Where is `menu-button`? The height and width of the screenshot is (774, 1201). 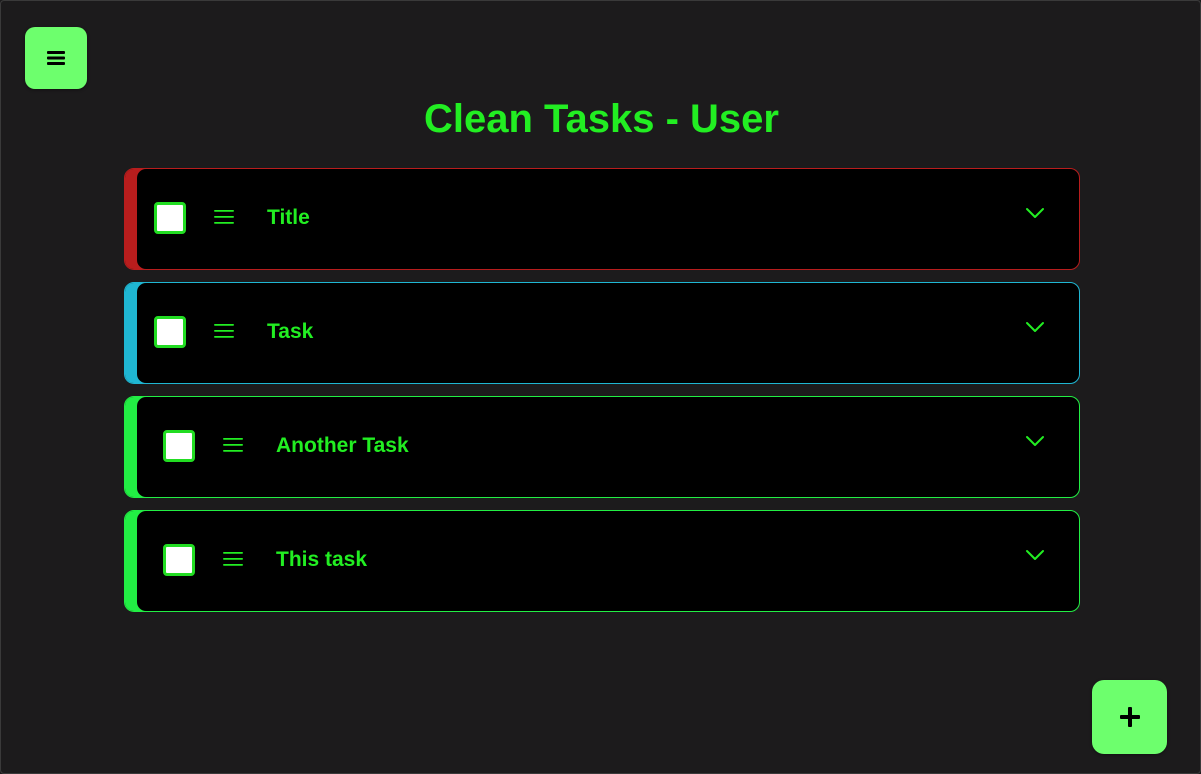 menu-button is located at coordinates (56, 58).